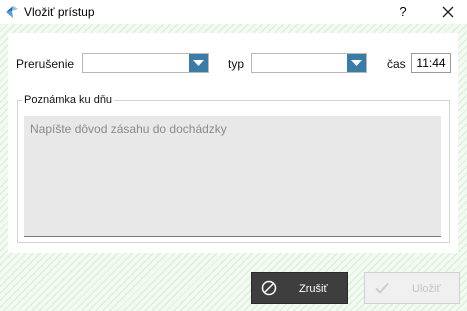 Image resolution: width=467 pixels, height=311 pixels. I want to click on cancel-button: Zrušiť, so click(299, 288).